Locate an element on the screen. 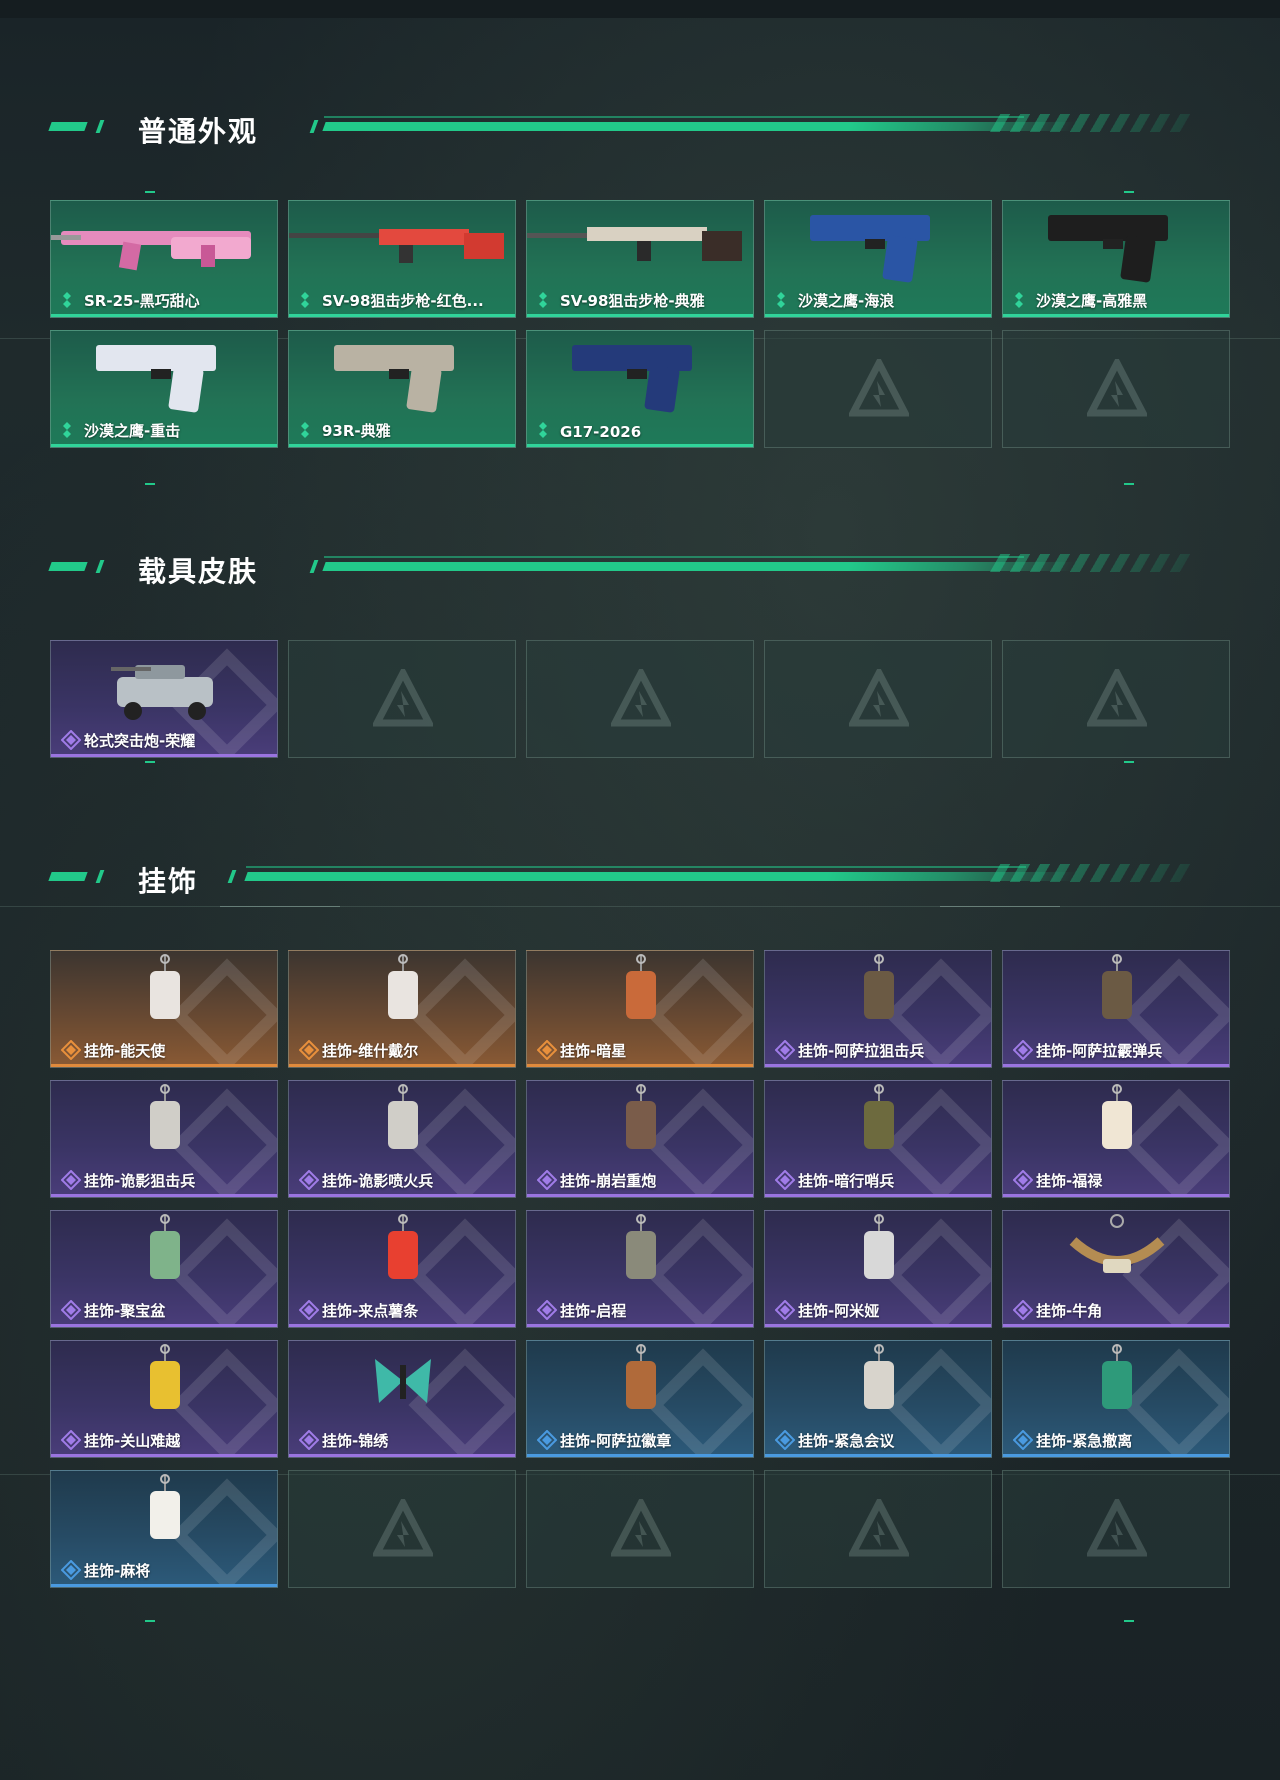 Image resolution: width=1280 pixels, height=1780 pixels. item-card: 挂饰-维什戴尔 is located at coordinates (402, 1009).